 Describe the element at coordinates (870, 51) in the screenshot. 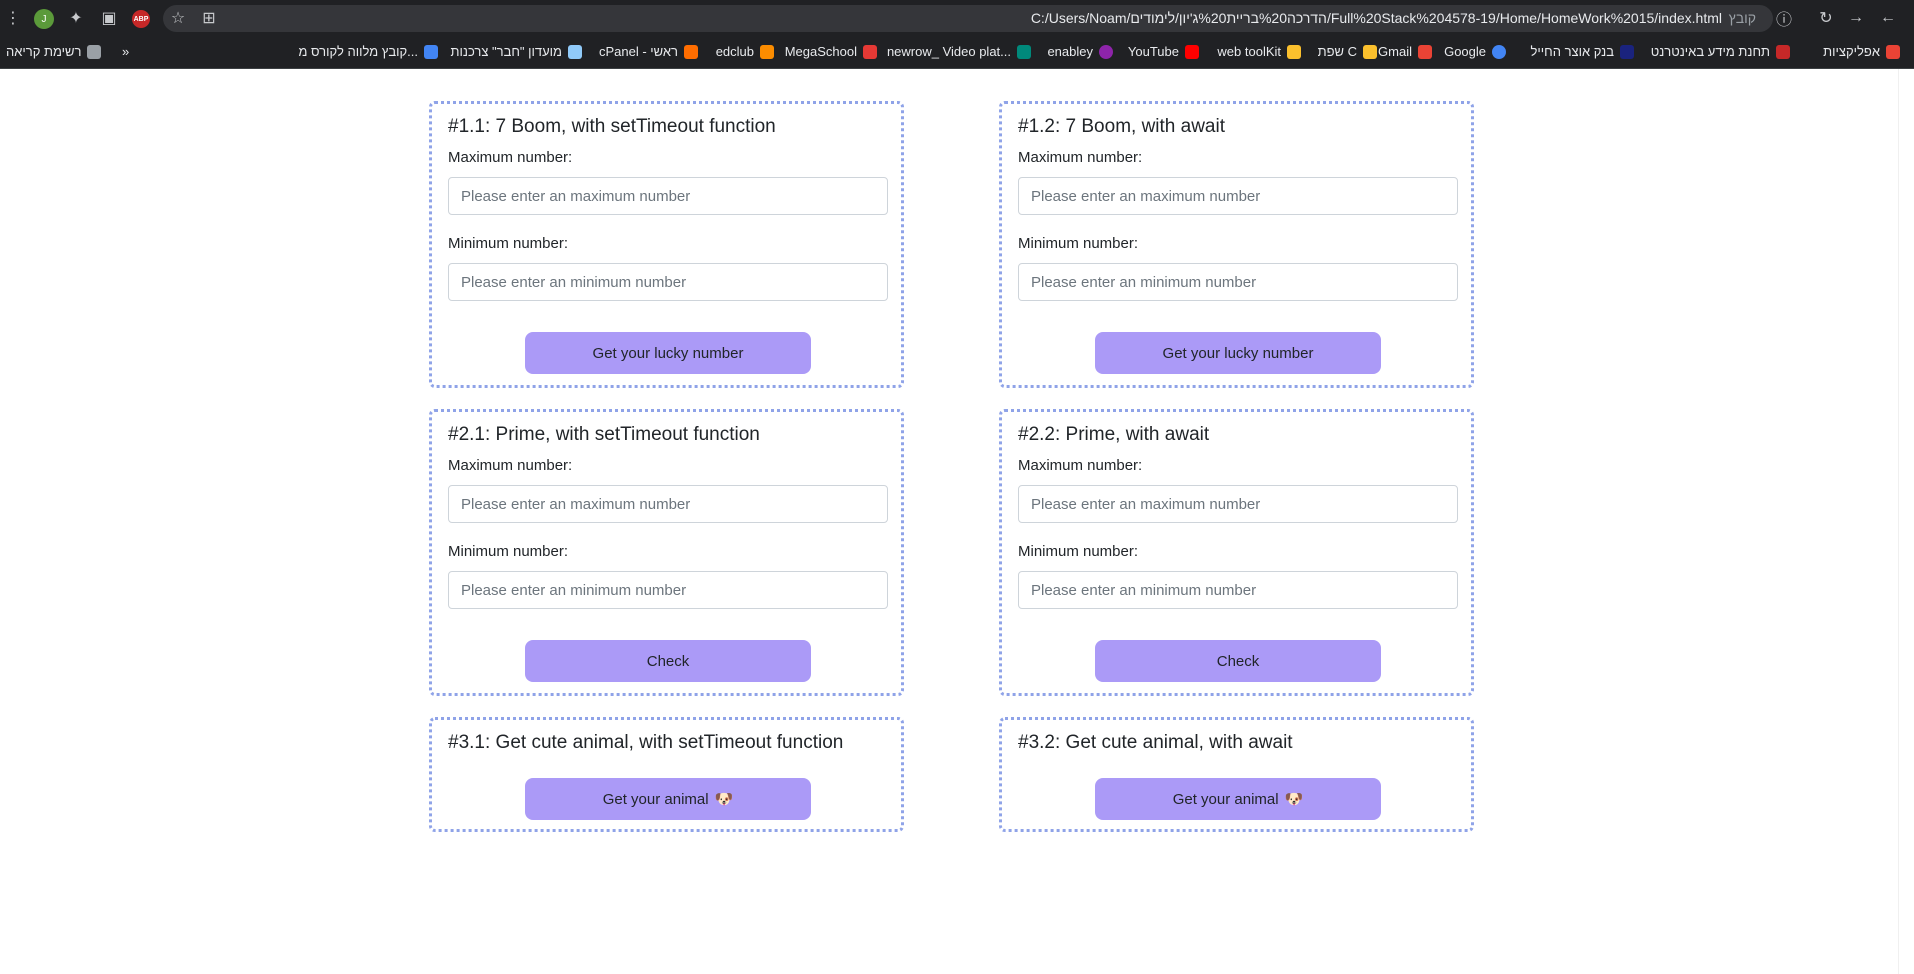

I see `megaschool-icon` at that location.